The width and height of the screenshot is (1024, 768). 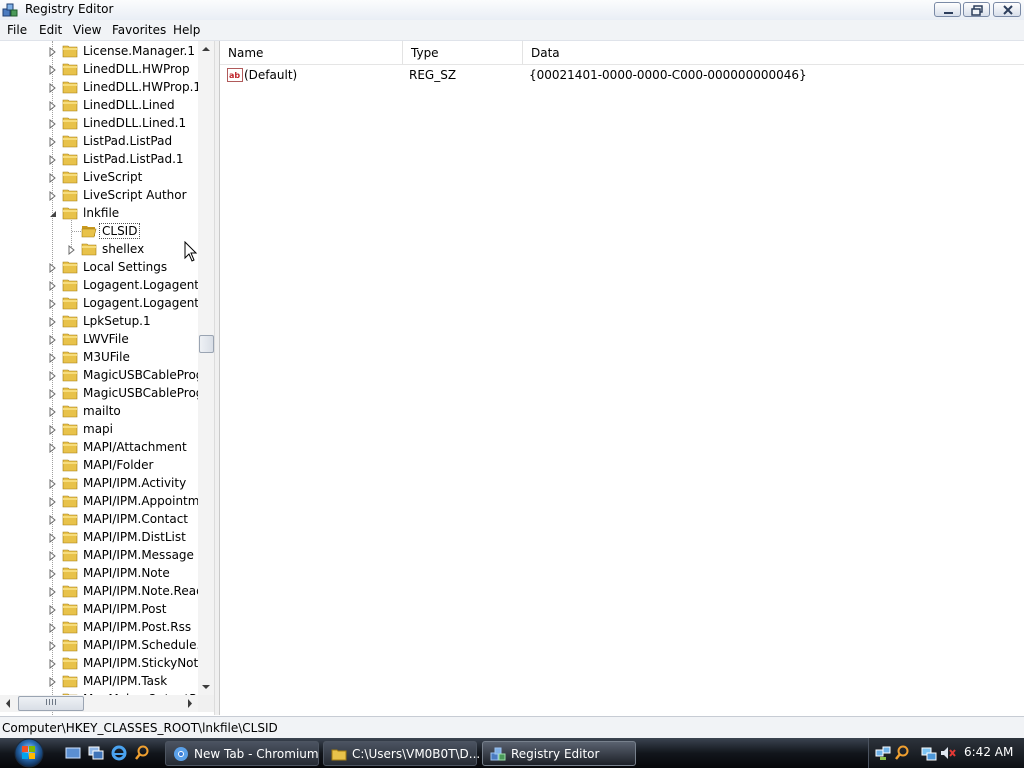 What do you see at coordinates (123, 249) in the screenshot?
I see `tree-node-label: shellex` at bounding box center [123, 249].